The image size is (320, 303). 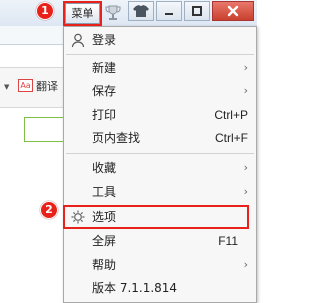 I want to click on version-label: 版本 7.1.1.814, so click(x=135, y=288).